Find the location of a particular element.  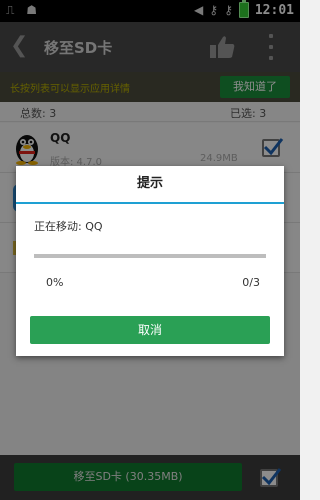

dialog-divider is located at coordinates (150, 203).